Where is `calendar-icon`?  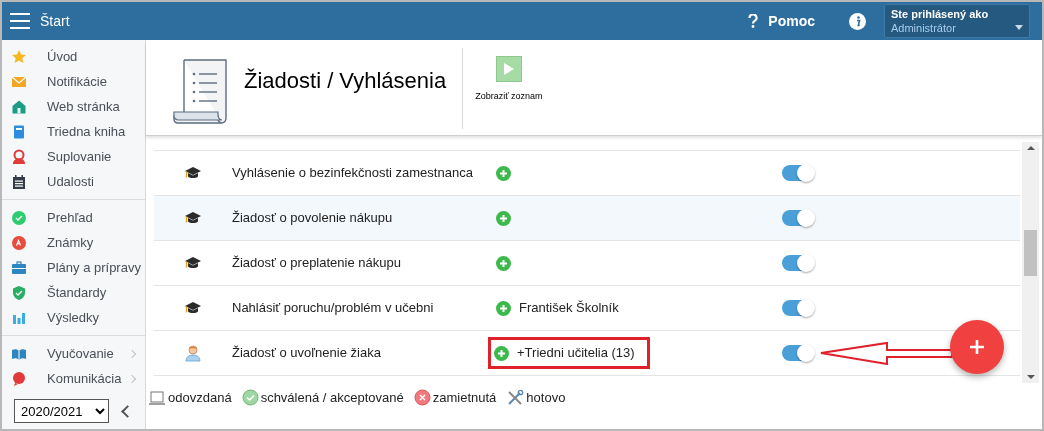 calendar-icon is located at coordinates (19, 181).